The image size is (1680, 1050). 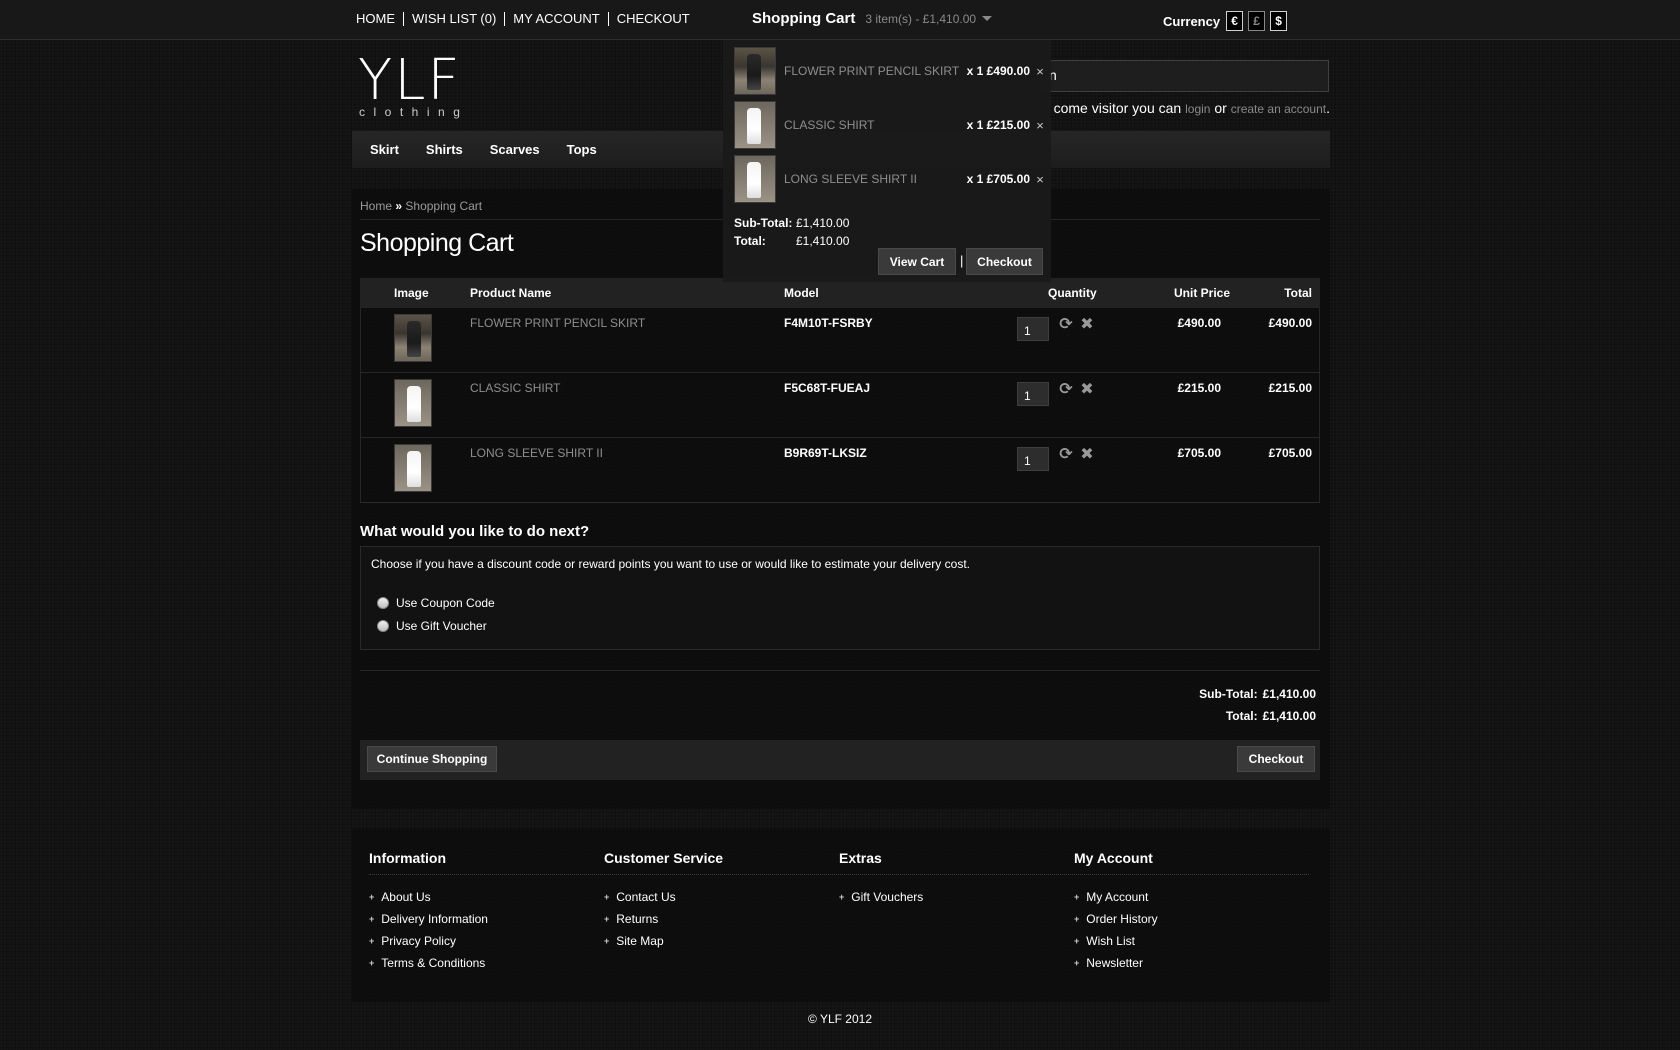 What do you see at coordinates (511, 293) in the screenshot?
I see `col-name: Product Name` at bounding box center [511, 293].